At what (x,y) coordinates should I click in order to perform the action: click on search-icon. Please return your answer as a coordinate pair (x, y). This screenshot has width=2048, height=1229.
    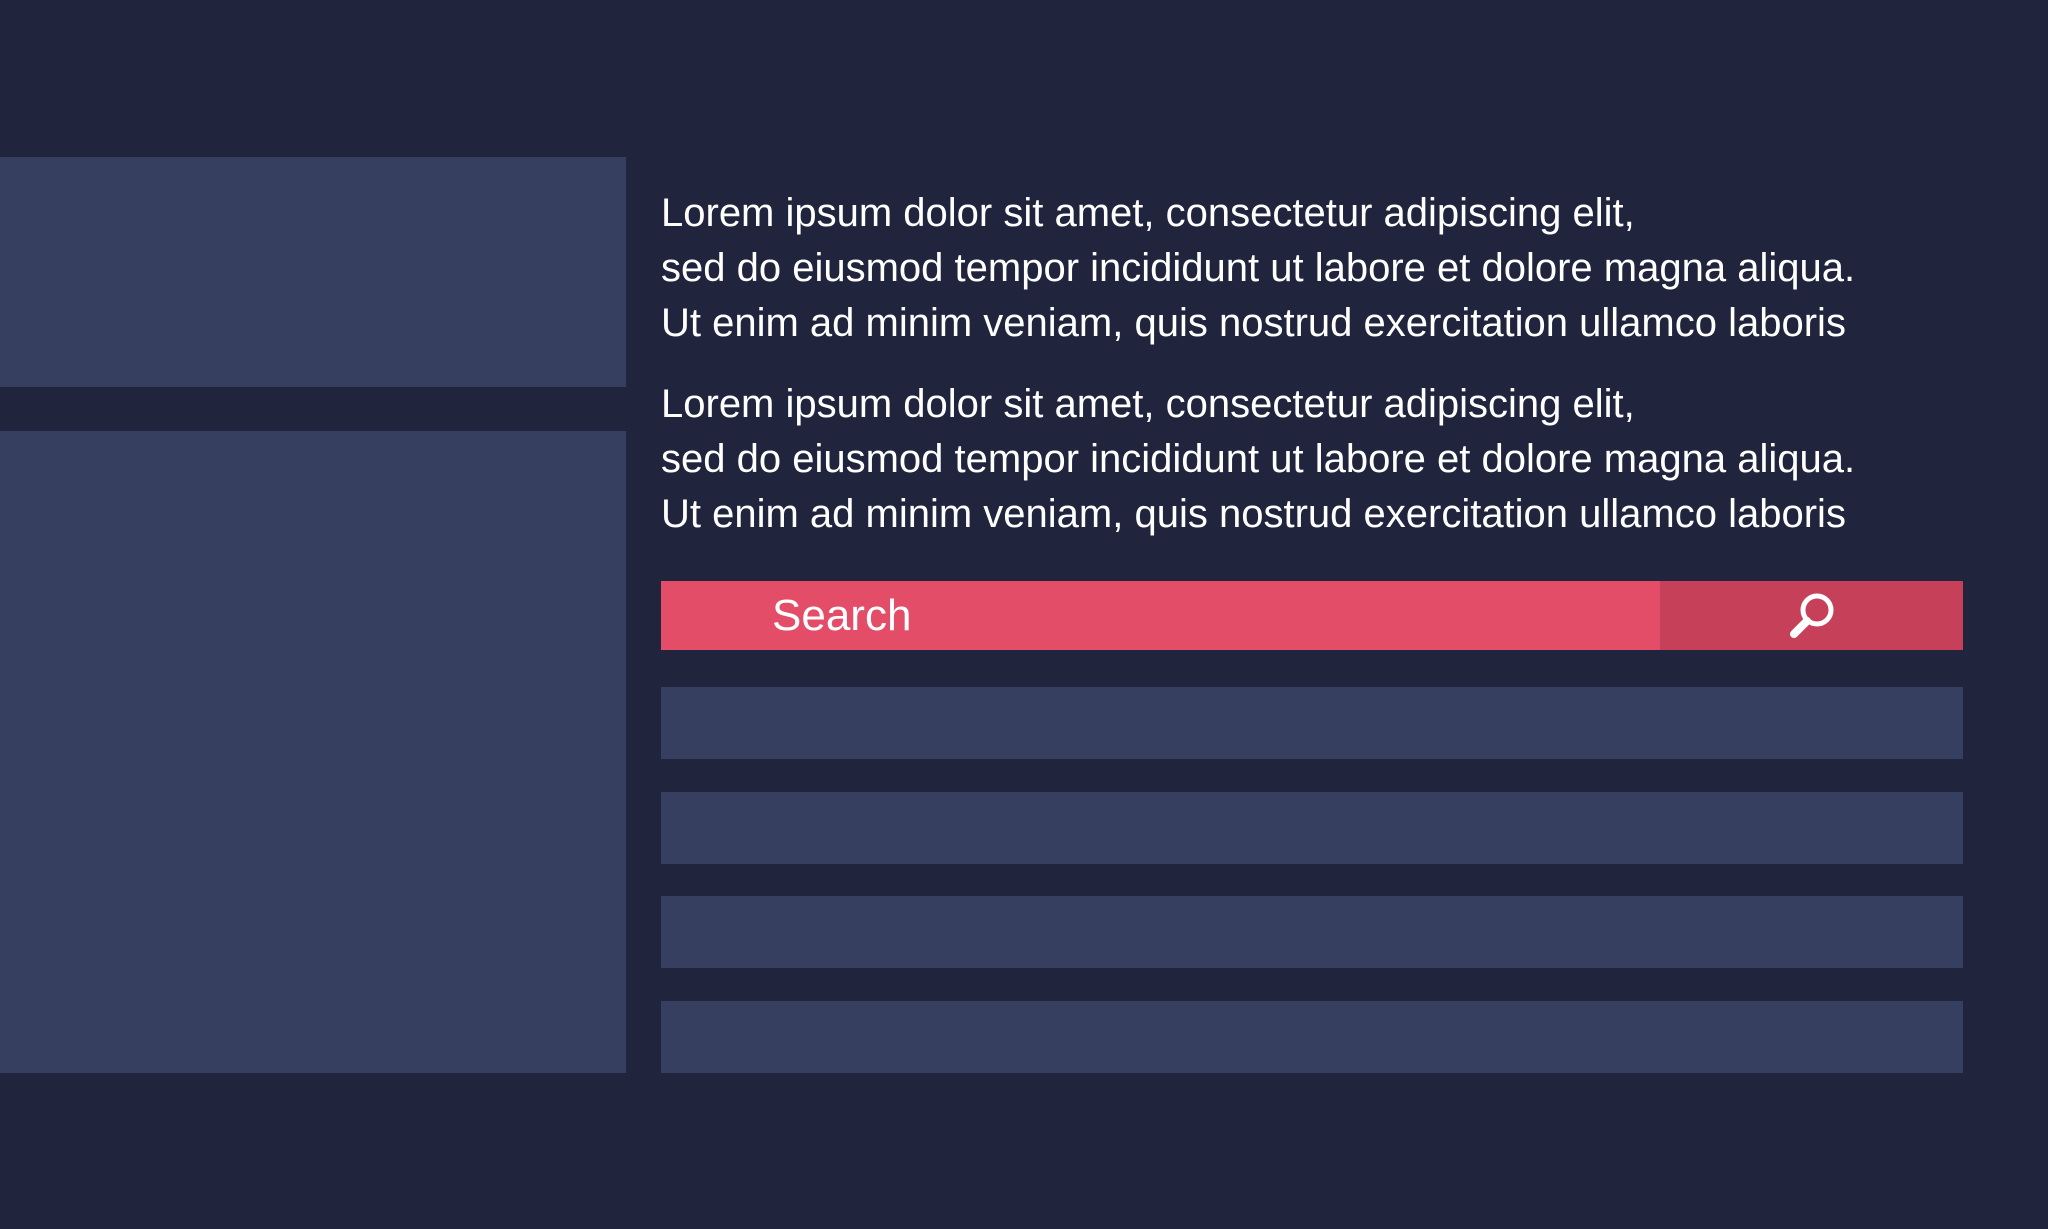
    Looking at the image, I should click on (1811, 615).